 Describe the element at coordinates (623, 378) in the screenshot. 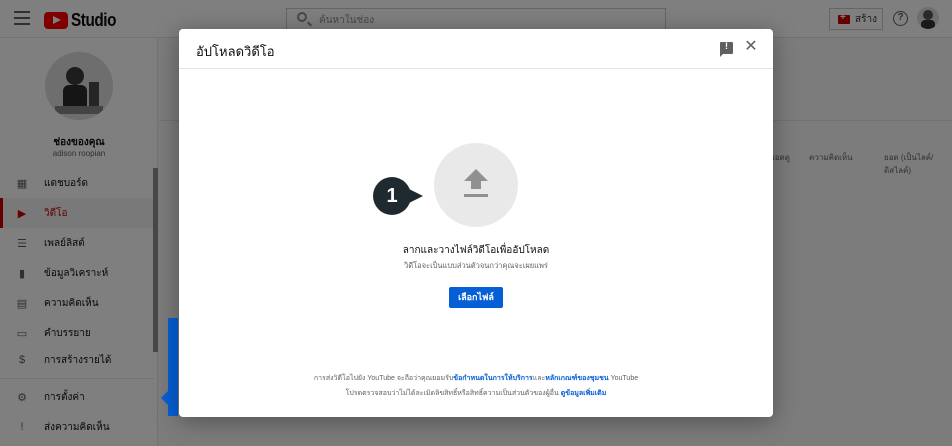

I see `terms-suffix: YouTube` at that location.